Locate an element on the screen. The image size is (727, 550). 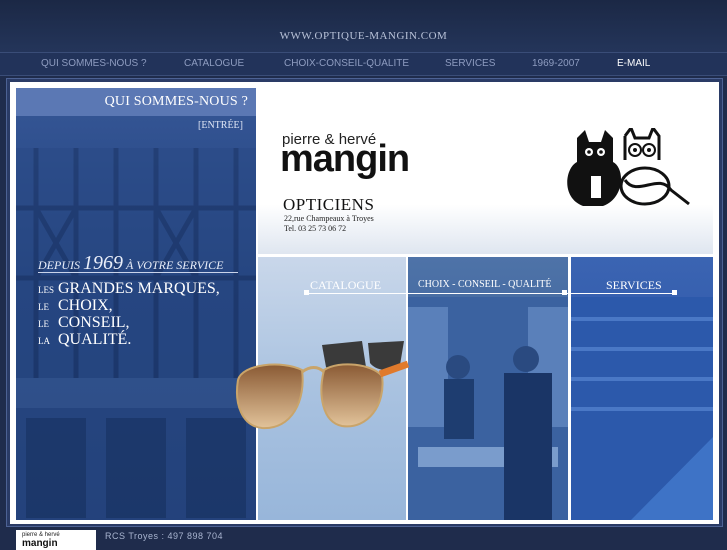
about-title-bar: QUI SOMMES-NOUS ? is located at coordinates (136, 102).